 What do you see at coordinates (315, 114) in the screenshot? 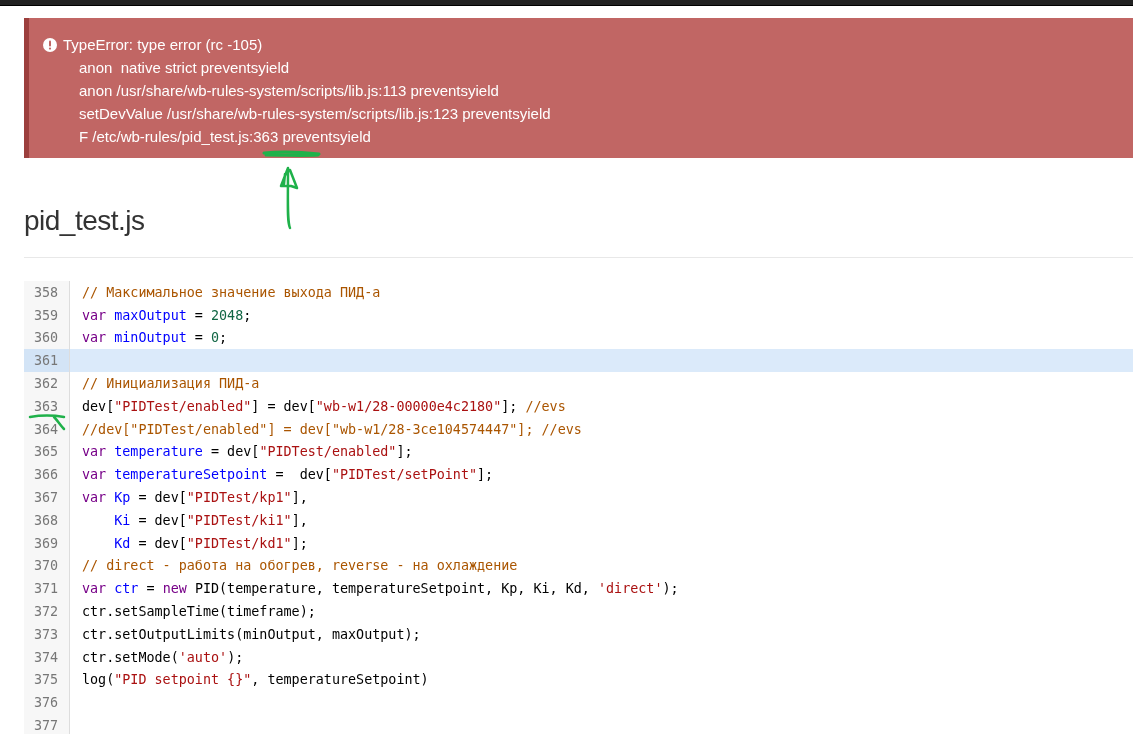
I see `stack-trace-line: setDevValue /usr/share/wb-rules-system/scripts/lib.js:123 preventsyield` at bounding box center [315, 114].